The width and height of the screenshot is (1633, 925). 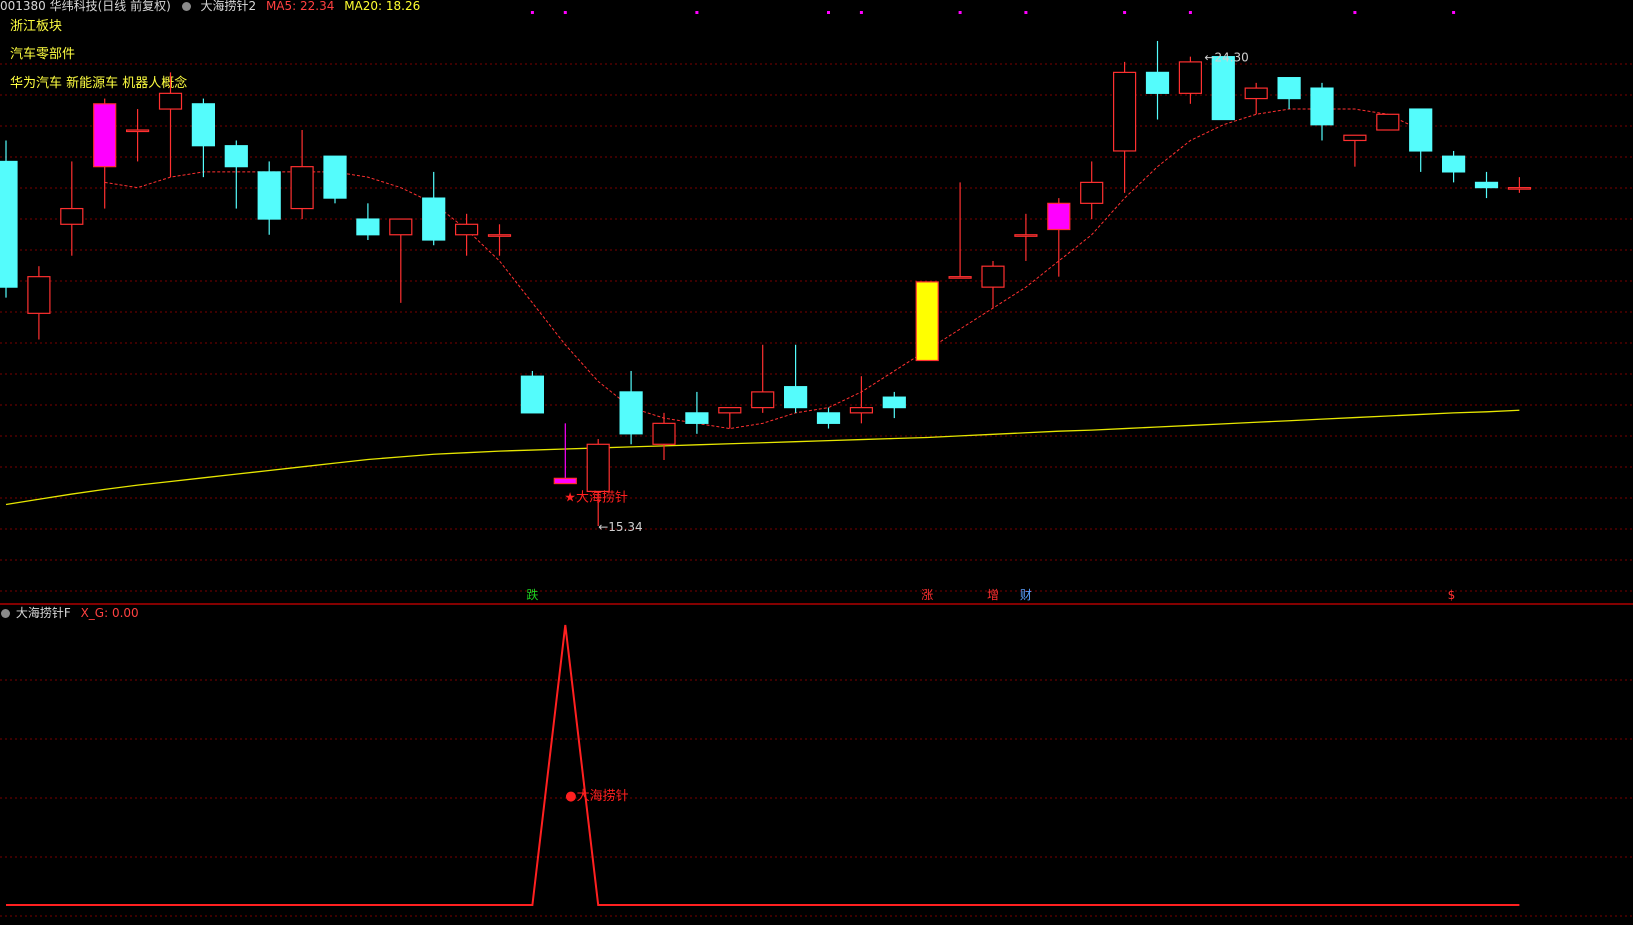 What do you see at coordinates (1226, 58) in the screenshot?
I see `high-price-label: ←24.30` at bounding box center [1226, 58].